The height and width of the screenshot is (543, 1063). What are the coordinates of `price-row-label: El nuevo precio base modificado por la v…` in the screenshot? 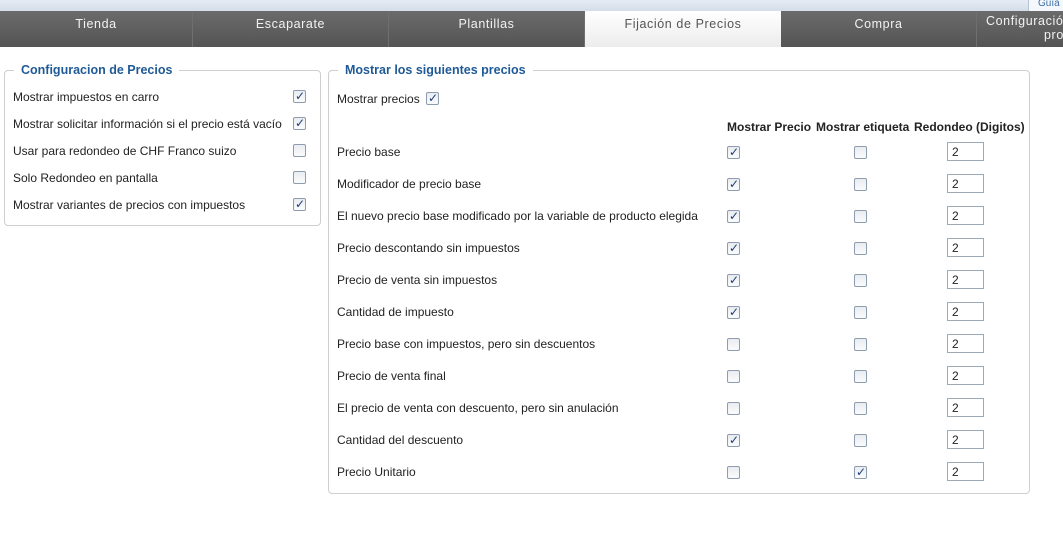 It's located at (517, 216).